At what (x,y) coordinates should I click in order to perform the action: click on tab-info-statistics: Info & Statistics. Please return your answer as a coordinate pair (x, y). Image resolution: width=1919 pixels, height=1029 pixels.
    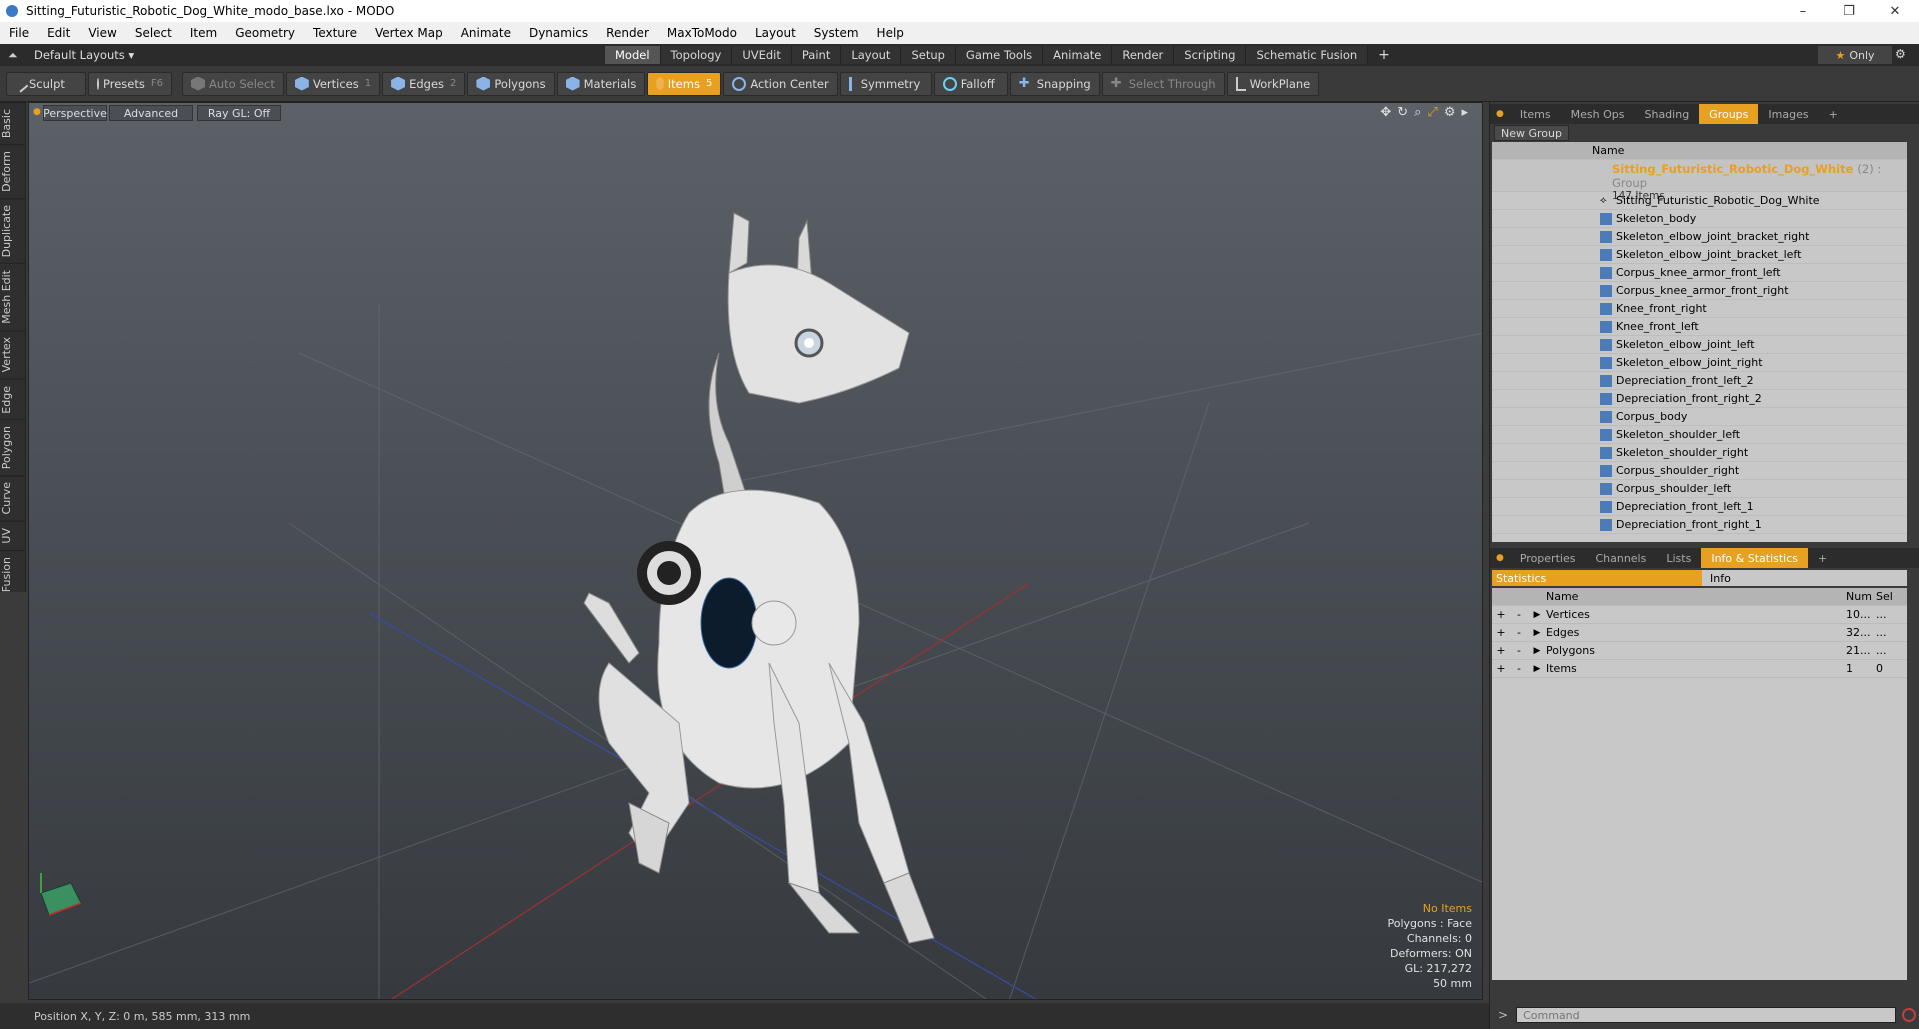
    Looking at the image, I should click on (1755, 558).